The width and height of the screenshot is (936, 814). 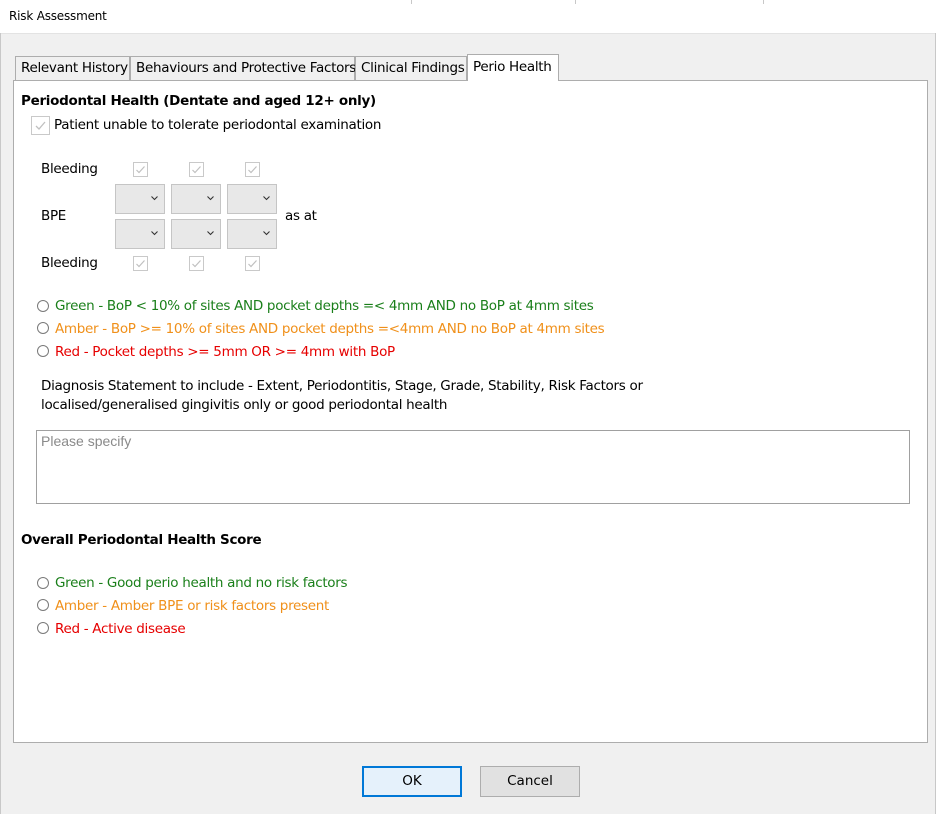 What do you see at coordinates (69, 169) in the screenshot?
I see `bleeding-top-label: Bleeding` at bounding box center [69, 169].